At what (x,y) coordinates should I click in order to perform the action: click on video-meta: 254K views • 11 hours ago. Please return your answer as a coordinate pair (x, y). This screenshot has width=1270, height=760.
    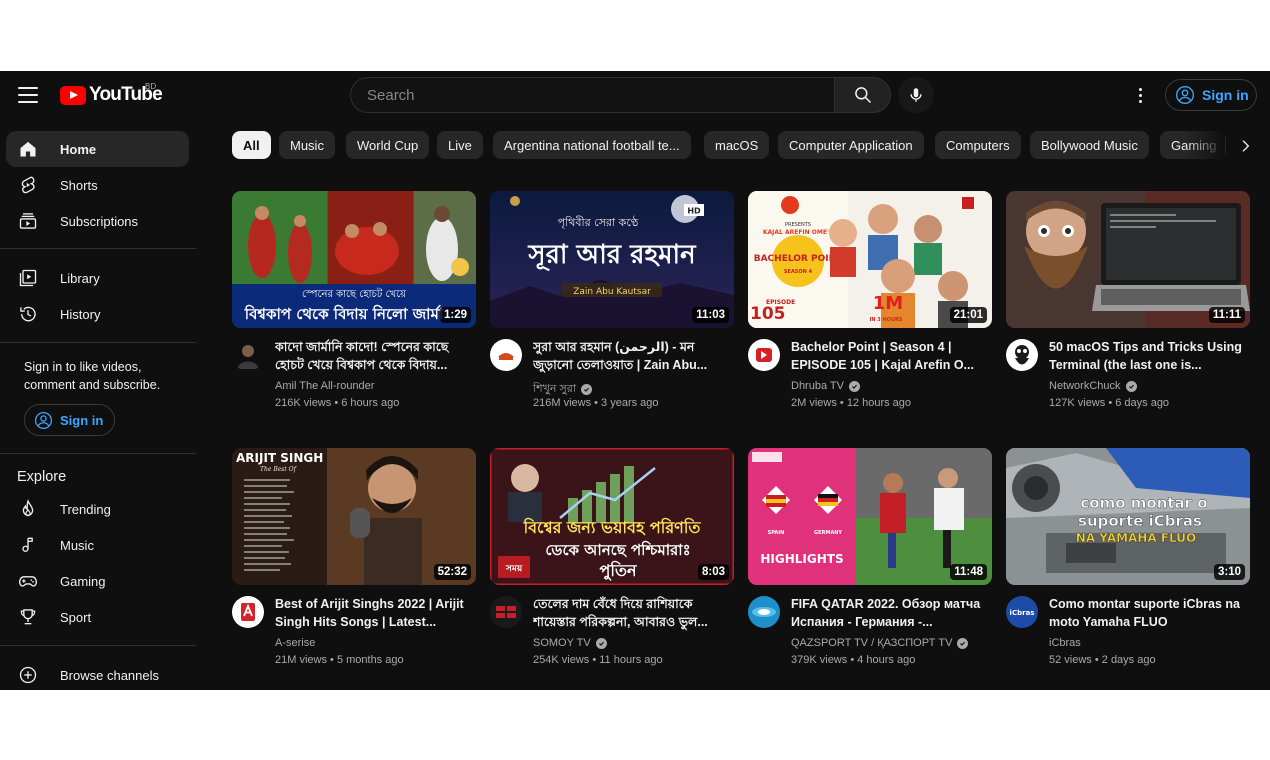
    Looking at the image, I should click on (598, 660).